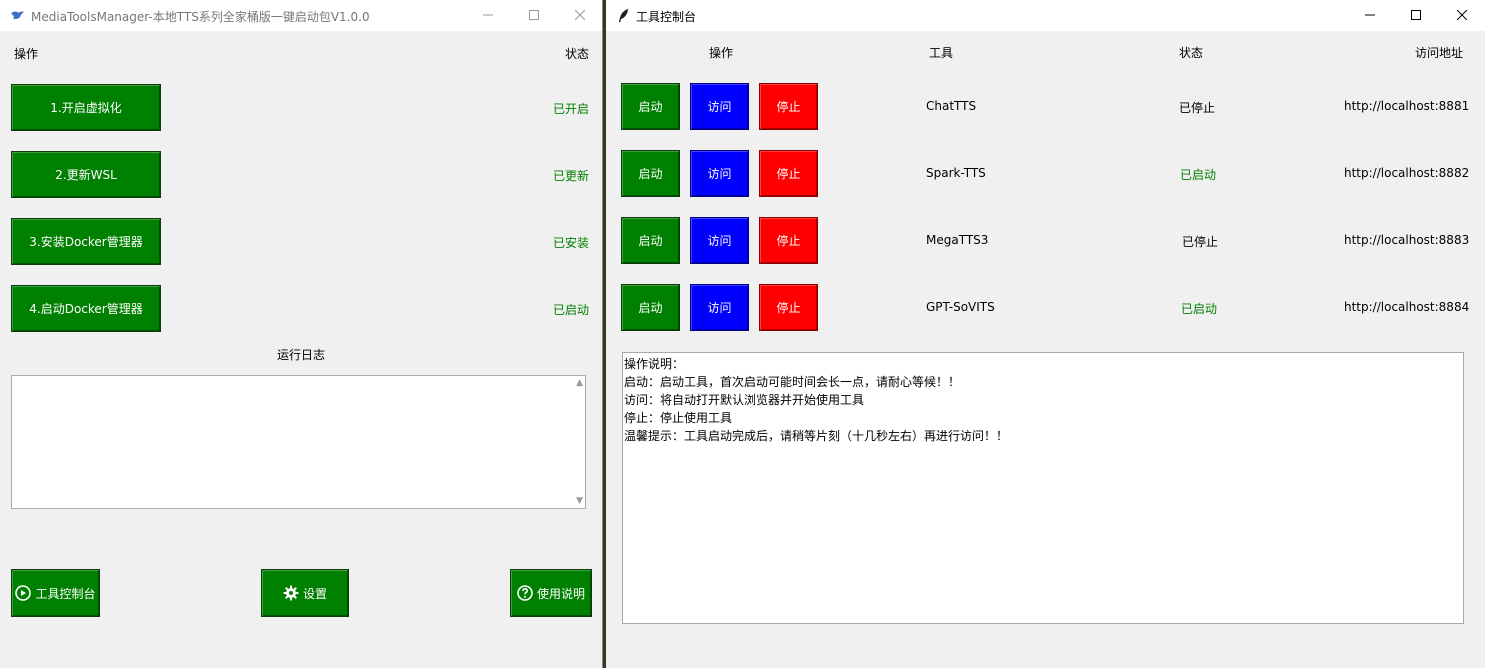  What do you see at coordinates (654, 364) in the screenshot?
I see `instruction-line: 操作说明：` at bounding box center [654, 364].